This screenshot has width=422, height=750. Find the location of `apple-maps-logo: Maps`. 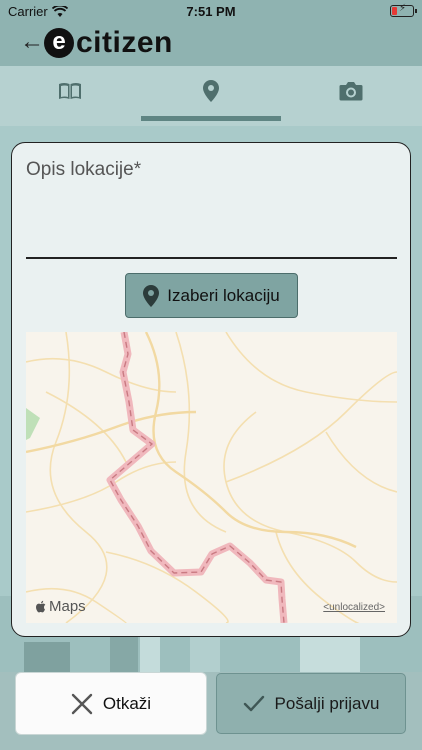

apple-maps-logo: Maps is located at coordinates (61, 606).